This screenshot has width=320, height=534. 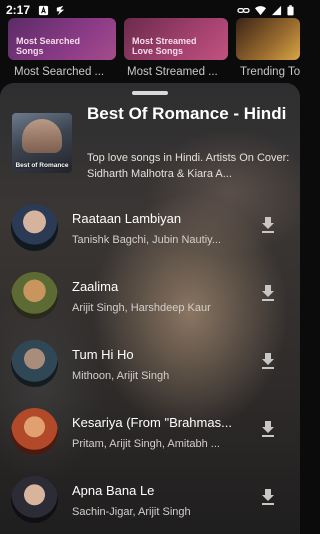 What do you see at coordinates (95, 286) in the screenshot?
I see `song-title: Zaalima` at bounding box center [95, 286].